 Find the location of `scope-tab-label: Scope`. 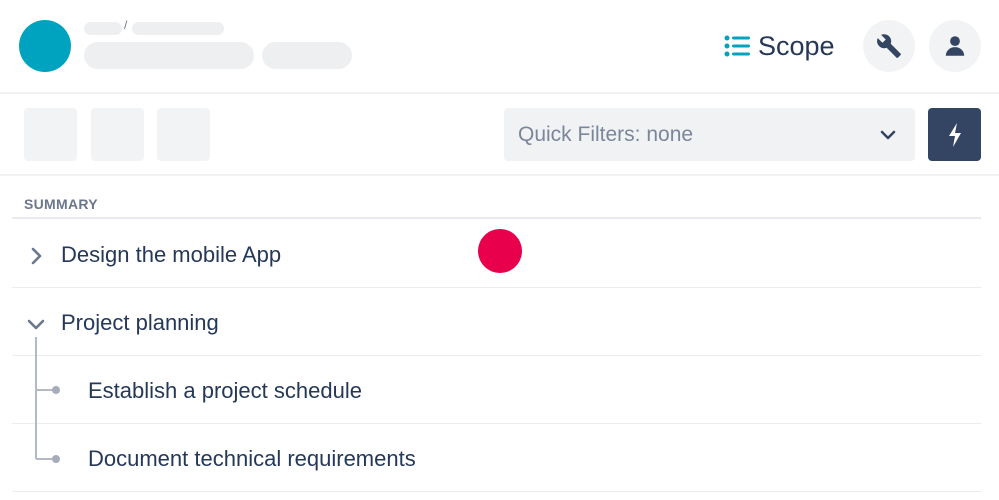

scope-tab-label: Scope is located at coordinates (796, 45).